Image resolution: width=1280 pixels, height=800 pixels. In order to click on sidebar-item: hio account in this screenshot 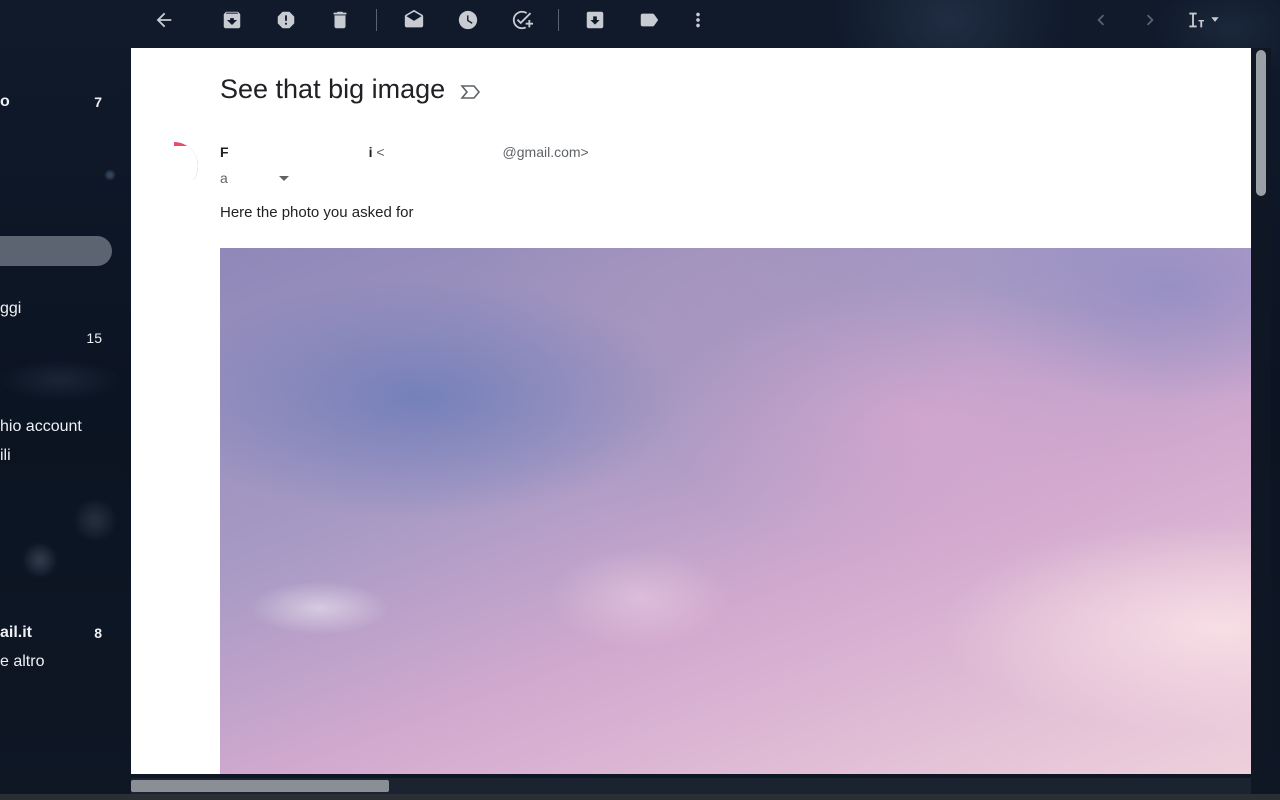, I will do `click(56, 427)`.